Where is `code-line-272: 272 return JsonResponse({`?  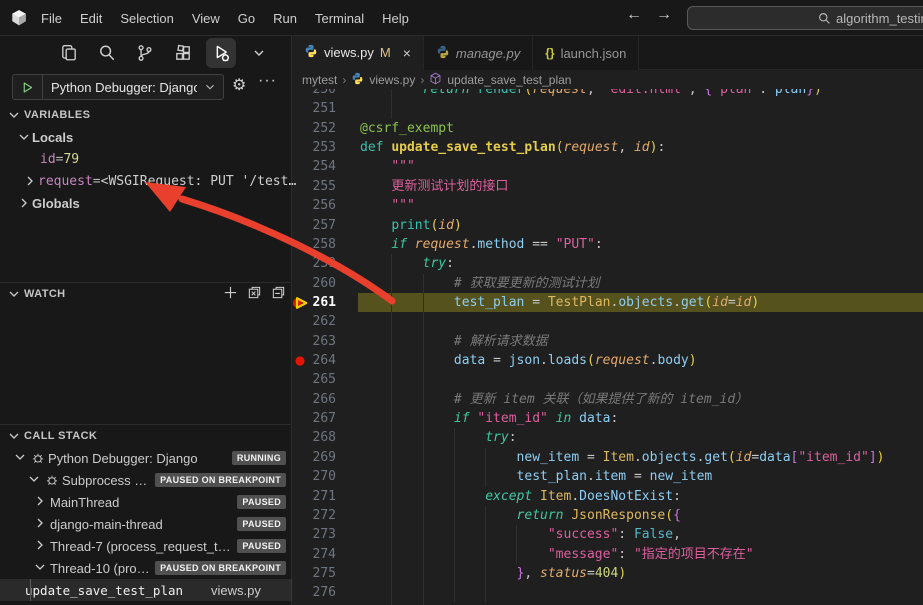 code-line-272: 272 return JsonResponse({ is located at coordinates (607, 515).